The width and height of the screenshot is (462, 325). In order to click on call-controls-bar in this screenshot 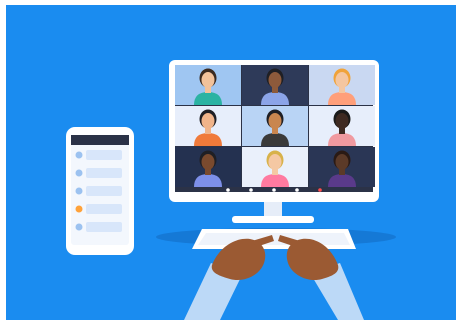, I will do `click(274, 190)`.